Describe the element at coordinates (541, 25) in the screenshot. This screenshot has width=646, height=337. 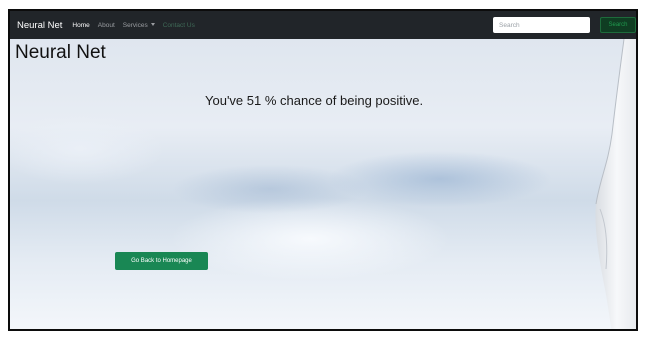
I see `search-input` at that location.